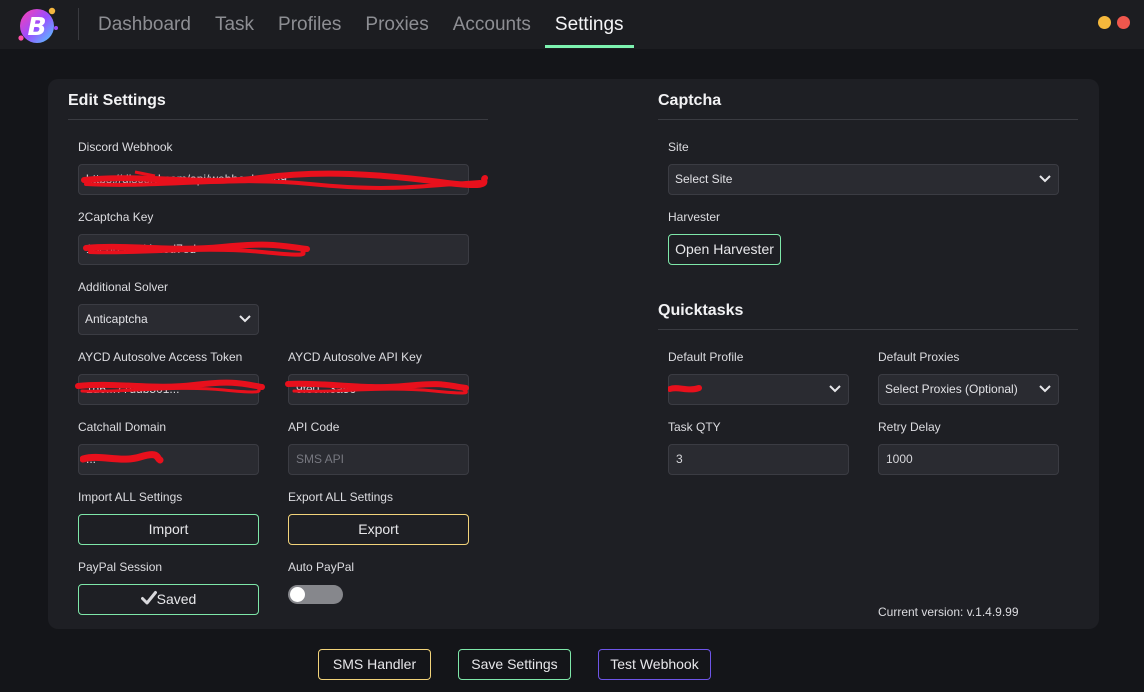  Describe the element at coordinates (704, 179) in the screenshot. I see `site-select-value: Select Site` at that location.